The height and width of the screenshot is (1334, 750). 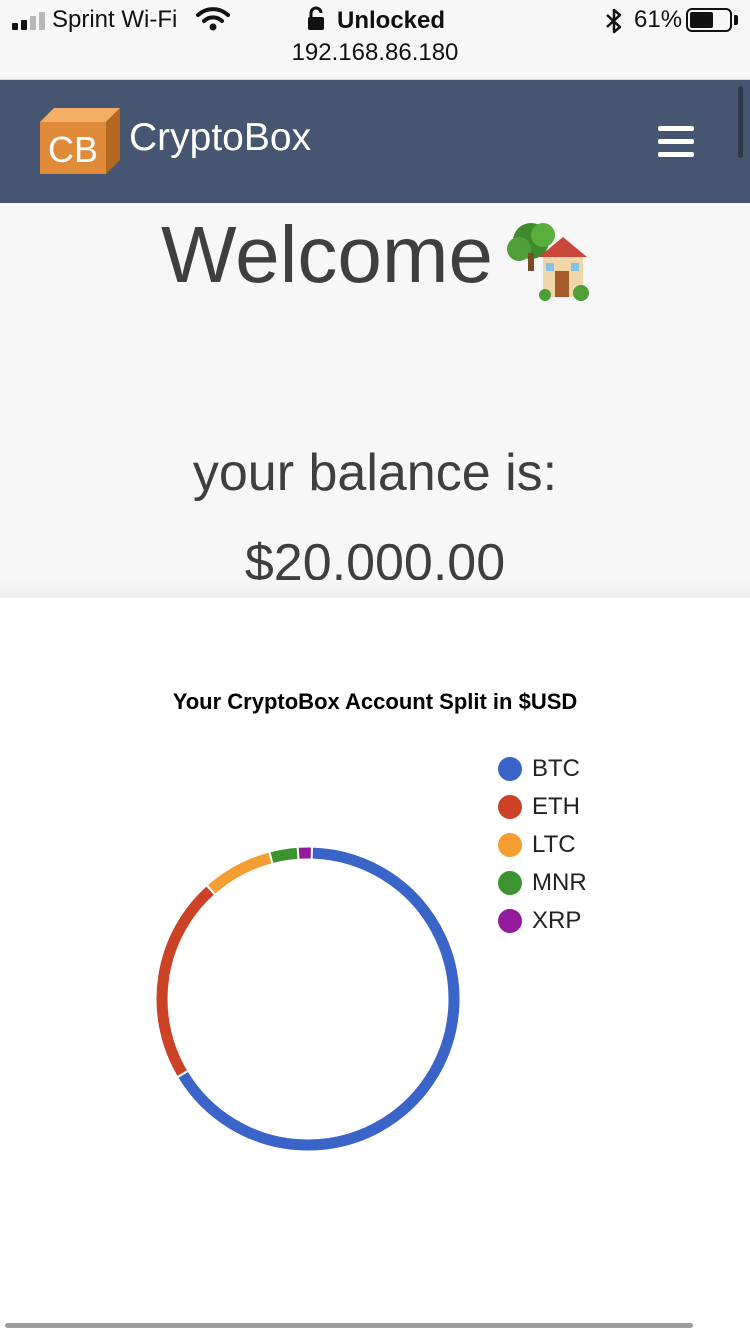 What do you see at coordinates (676, 142) in the screenshot?
I see `hamburger-menu-icon` at bounding box center [676, 142].